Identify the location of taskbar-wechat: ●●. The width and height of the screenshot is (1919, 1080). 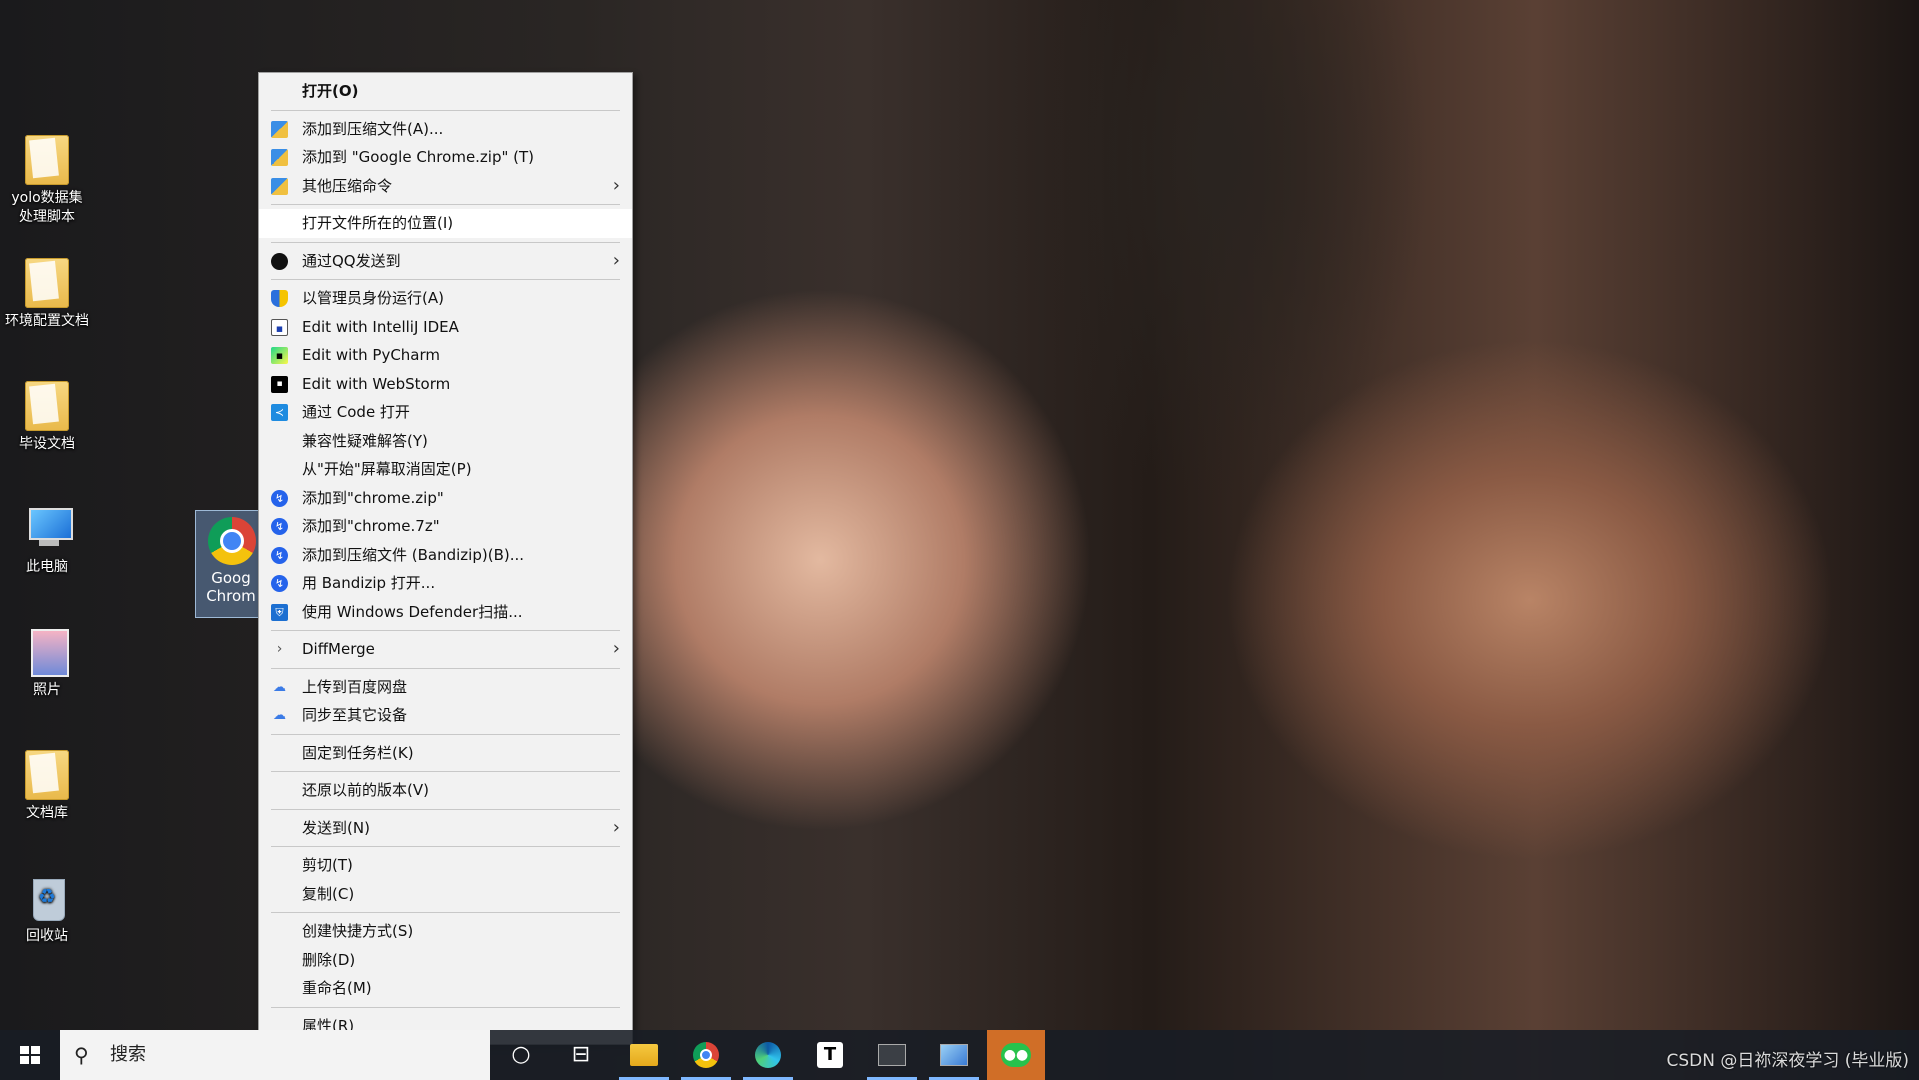
(1016, 1055).